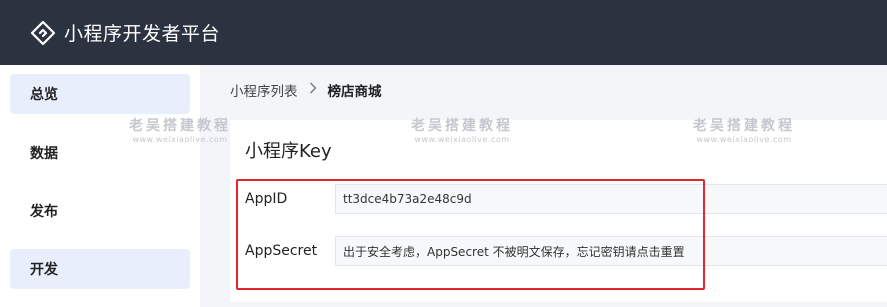  I want to click on sidebar-item-label: 发布, so click(44, 212).